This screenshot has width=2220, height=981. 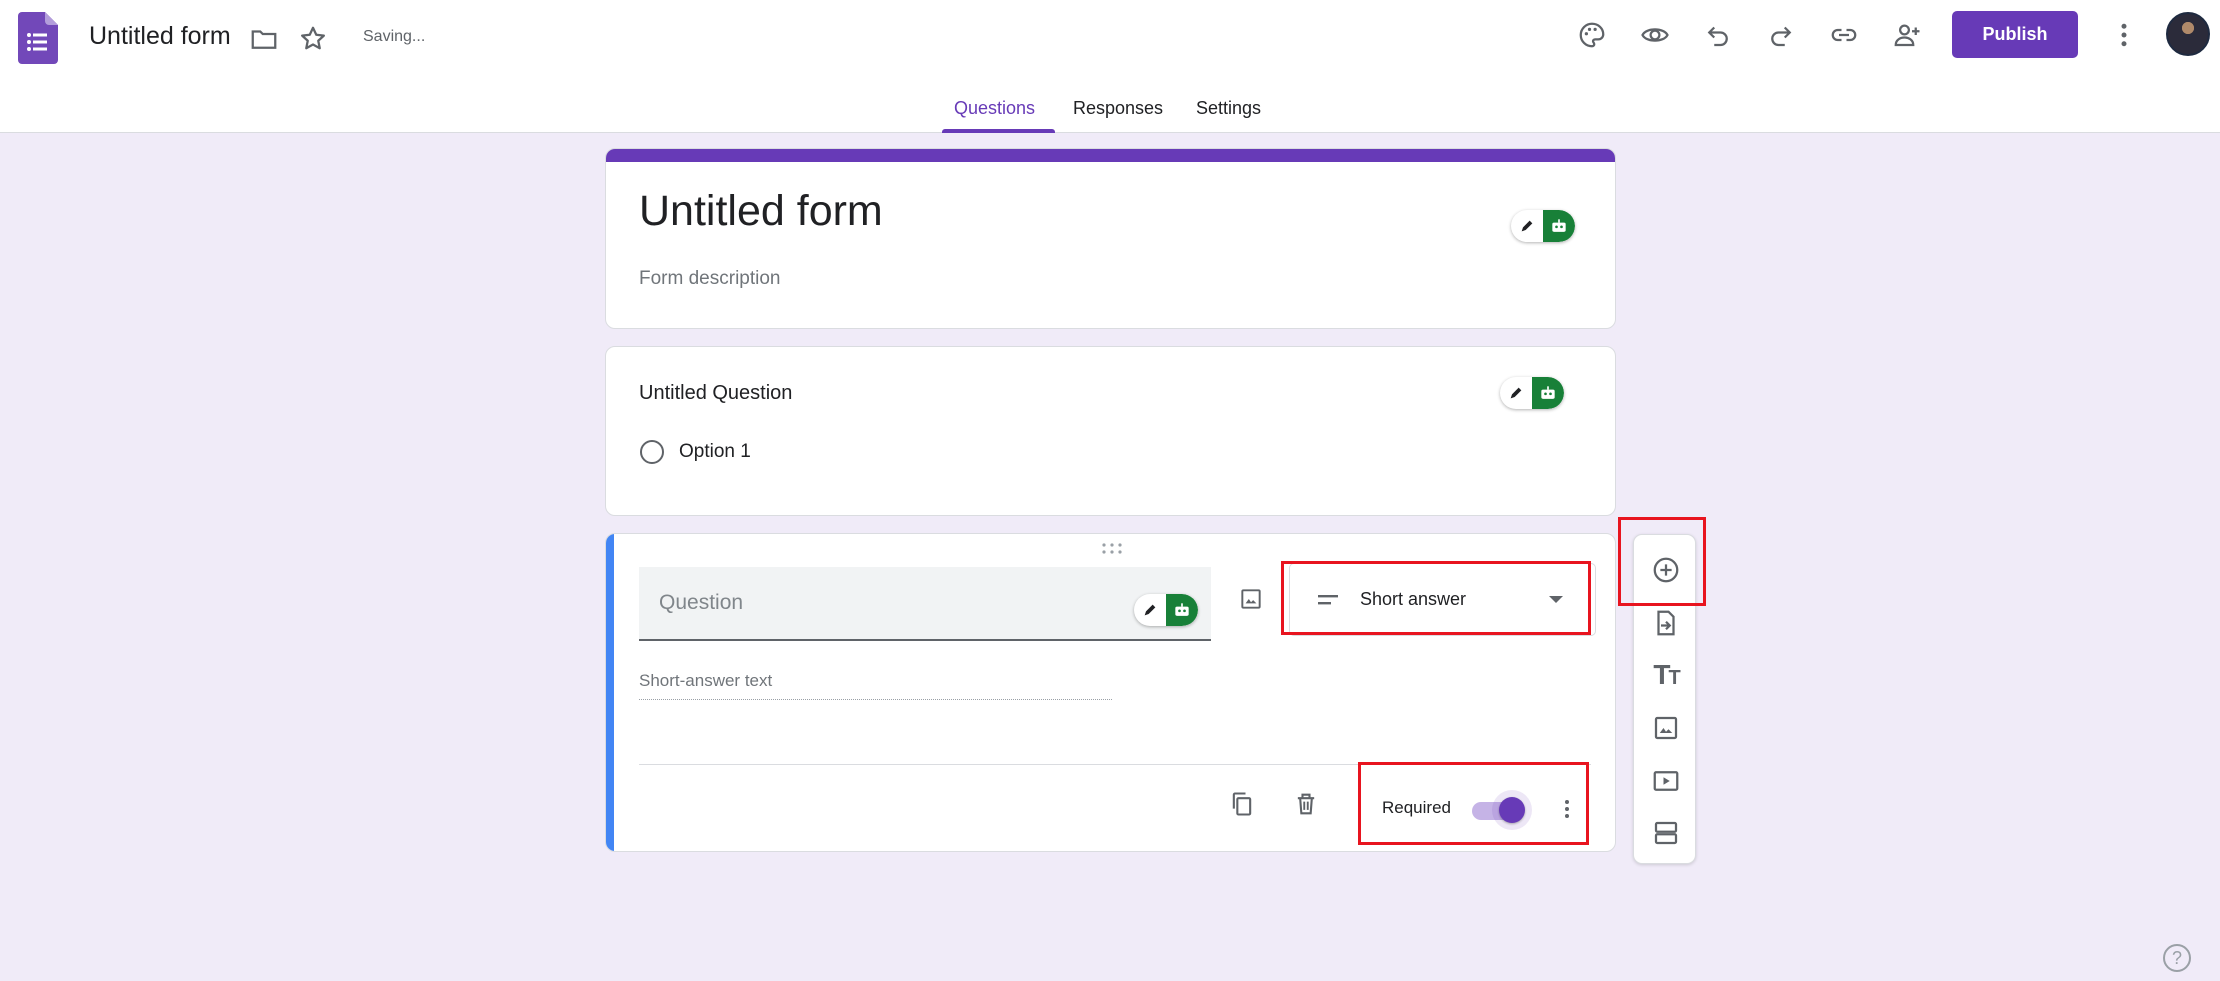 I want to click on publish-button: Publish, so click(x=2015, y=34).